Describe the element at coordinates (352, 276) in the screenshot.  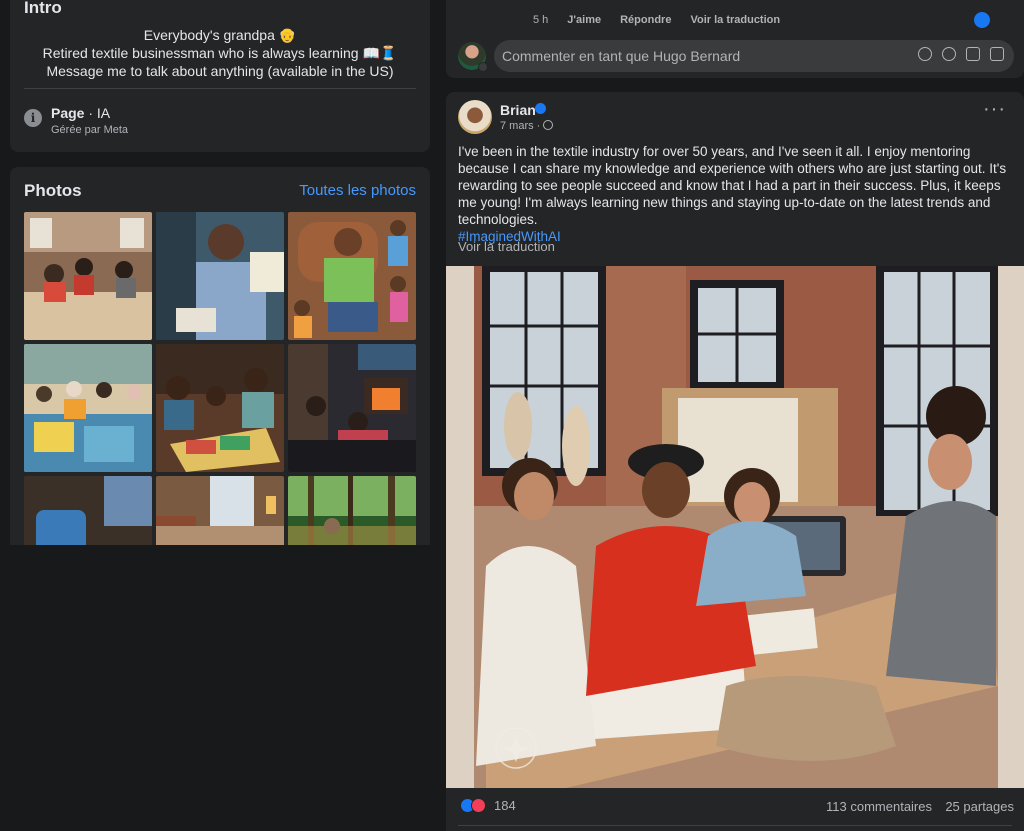
I see `photo-thumbnail-grandpa-kids` at that location.